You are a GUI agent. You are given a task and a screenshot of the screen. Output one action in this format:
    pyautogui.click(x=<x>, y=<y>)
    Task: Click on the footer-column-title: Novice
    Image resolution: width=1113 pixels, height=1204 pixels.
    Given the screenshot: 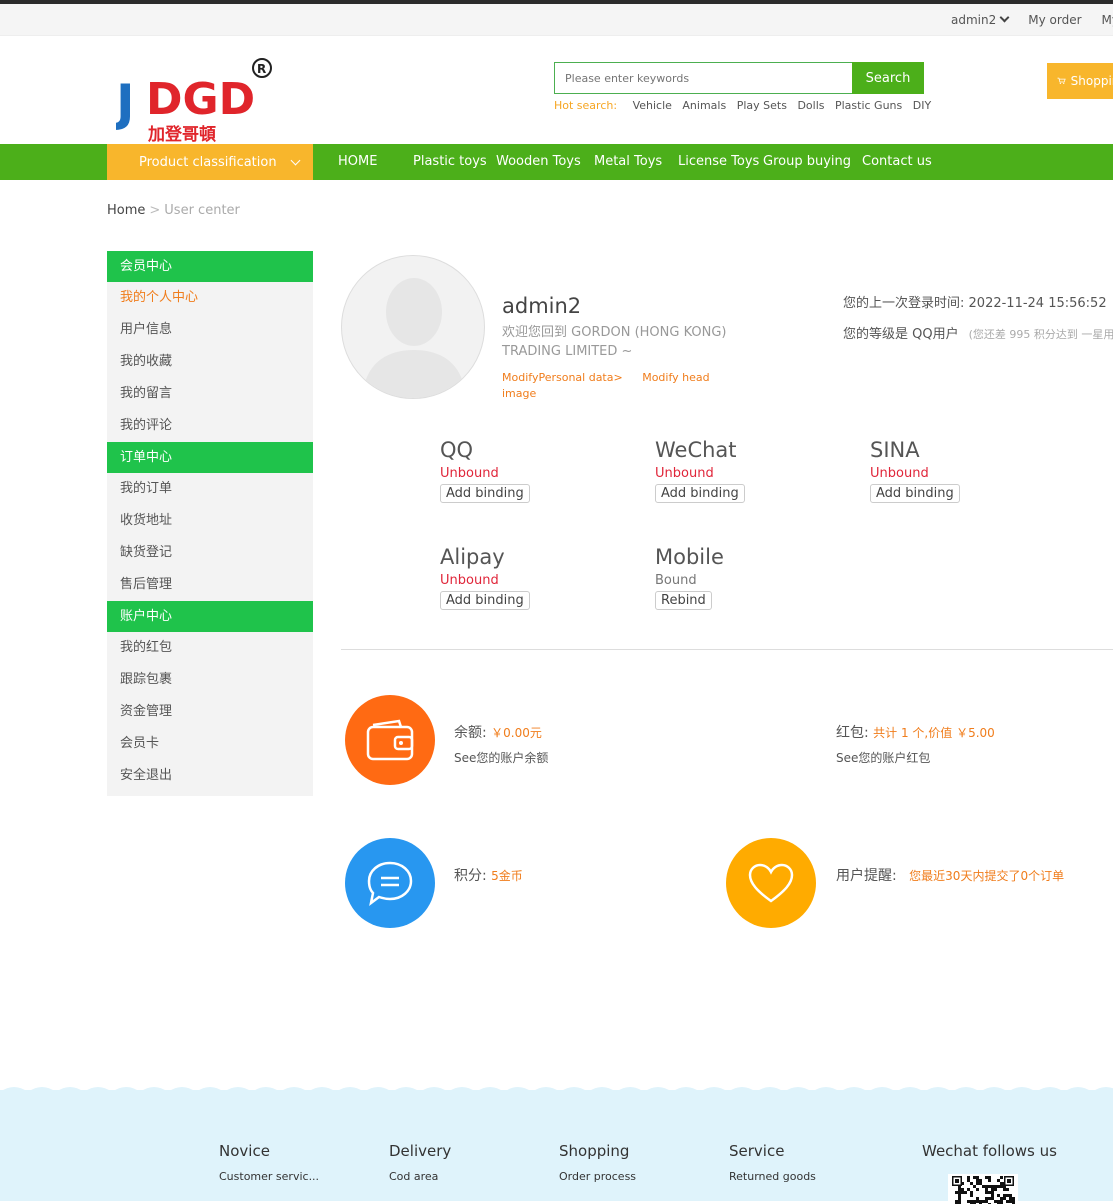 What is the action you would take?
    pyautogui.click(x=244, y=1151)
    